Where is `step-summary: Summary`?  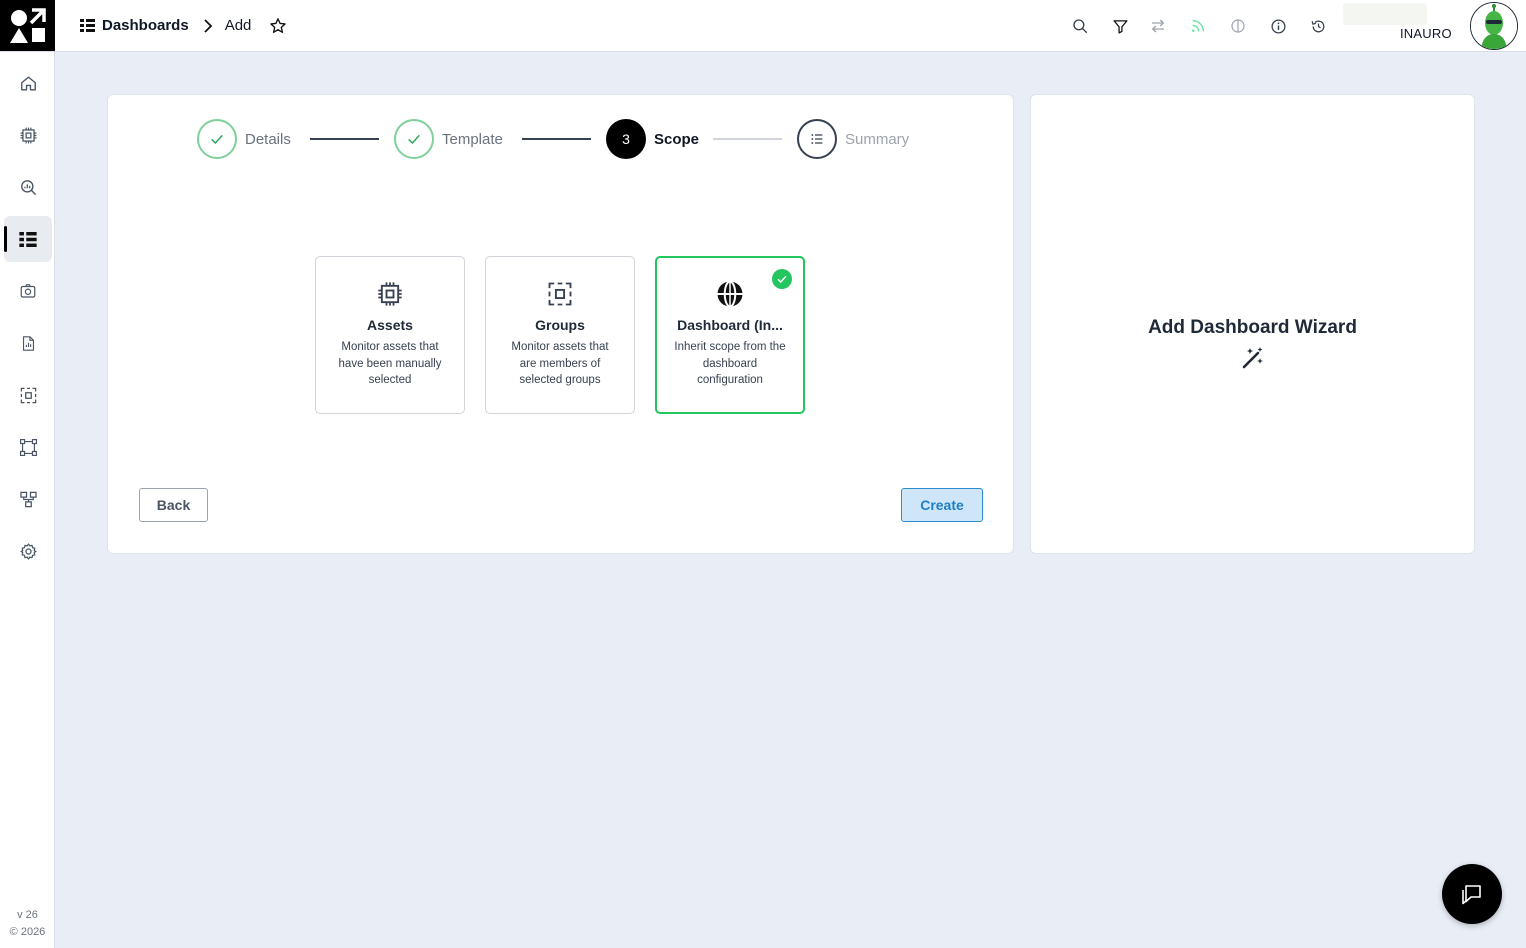 step-summary: Summary is located at coordinates (853, 139).